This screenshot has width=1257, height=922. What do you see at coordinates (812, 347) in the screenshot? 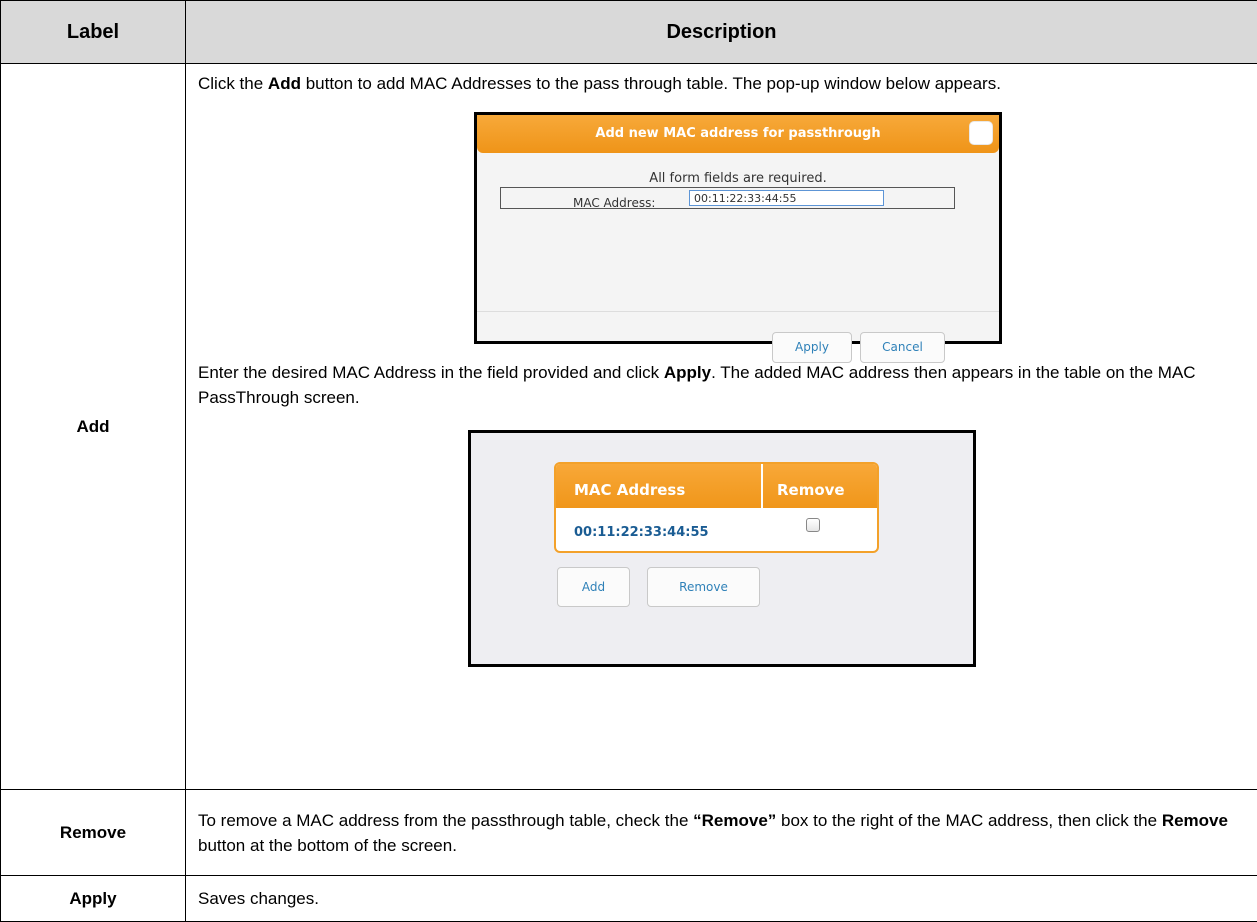
I see `apply-button: Apply` at bounding box center [812, 347].